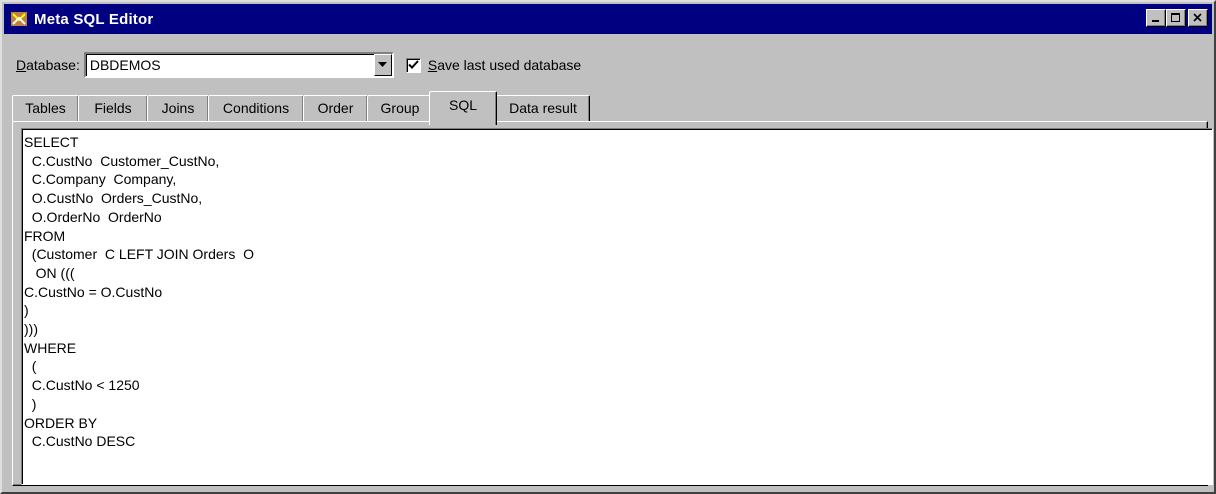 The height and width of the screenshot is (494, 1216). I want to click on tab-sql: SQL, so click(463, 108).